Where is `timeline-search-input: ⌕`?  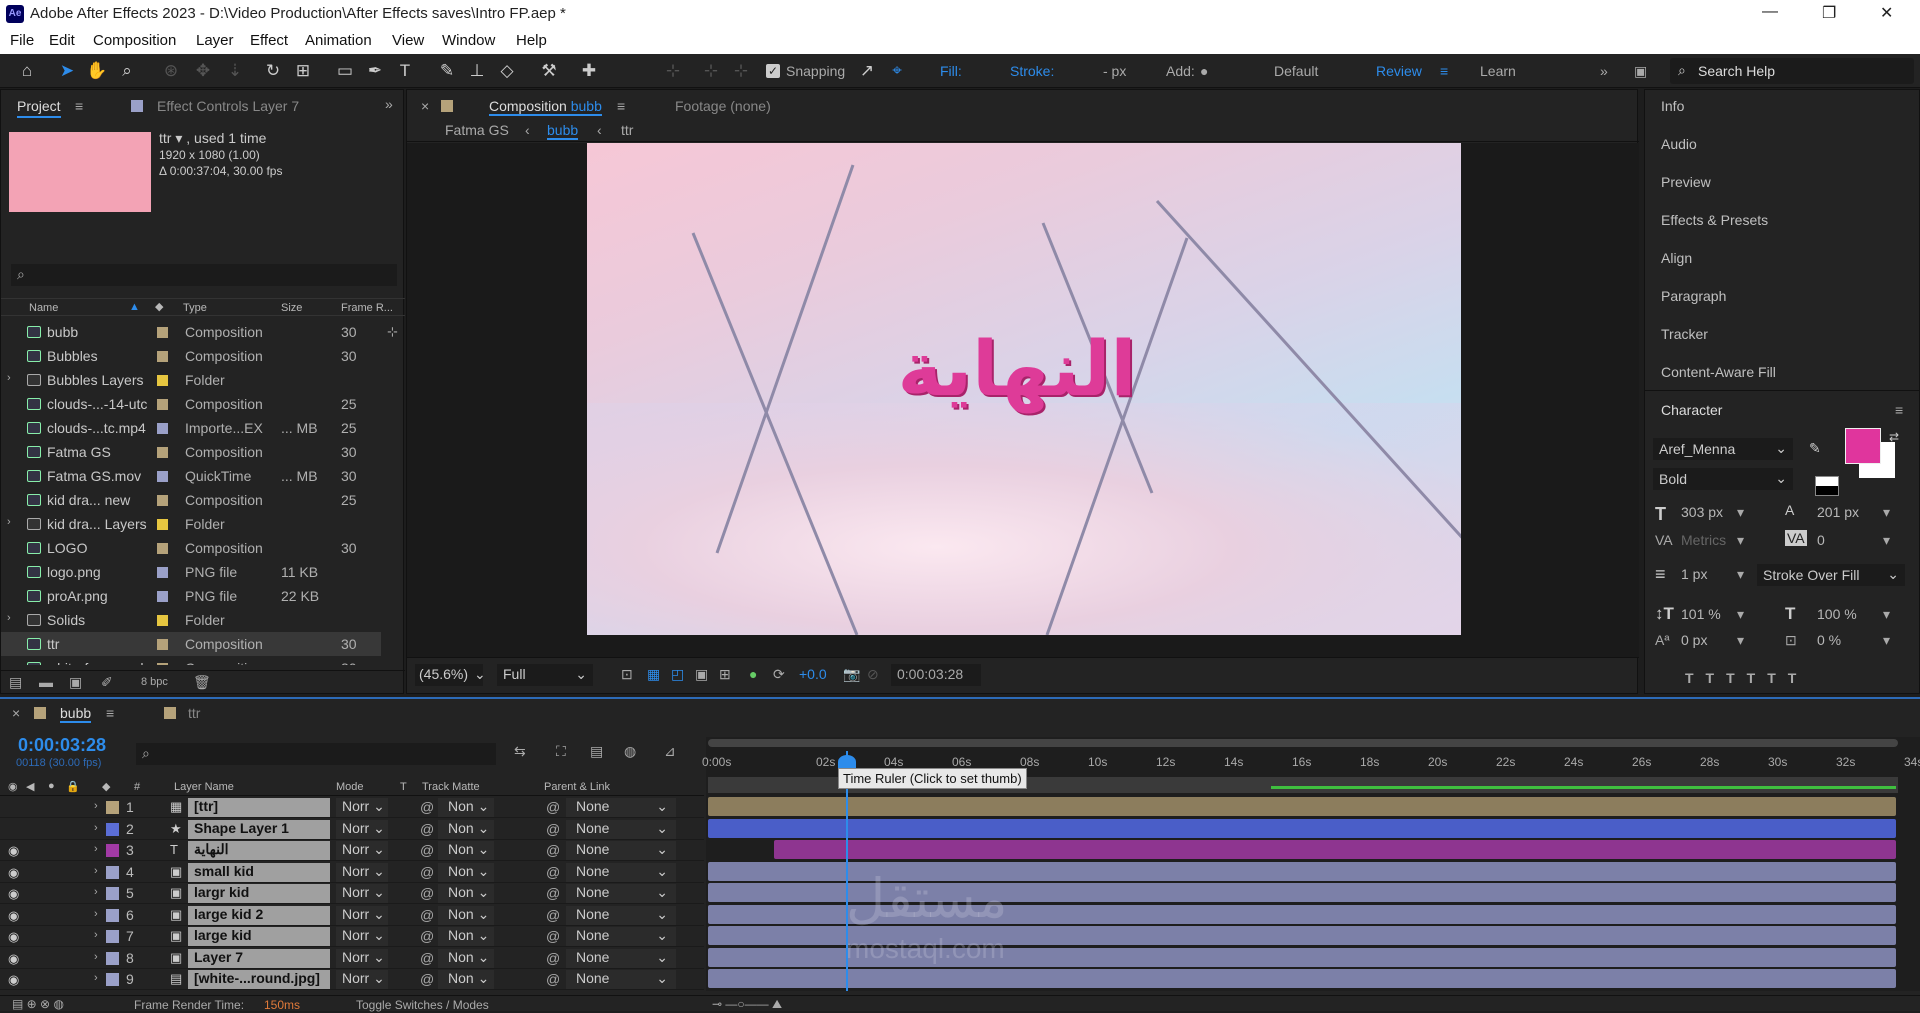
timeline-search-input: ⌕ is located at coordinates (316, 754).